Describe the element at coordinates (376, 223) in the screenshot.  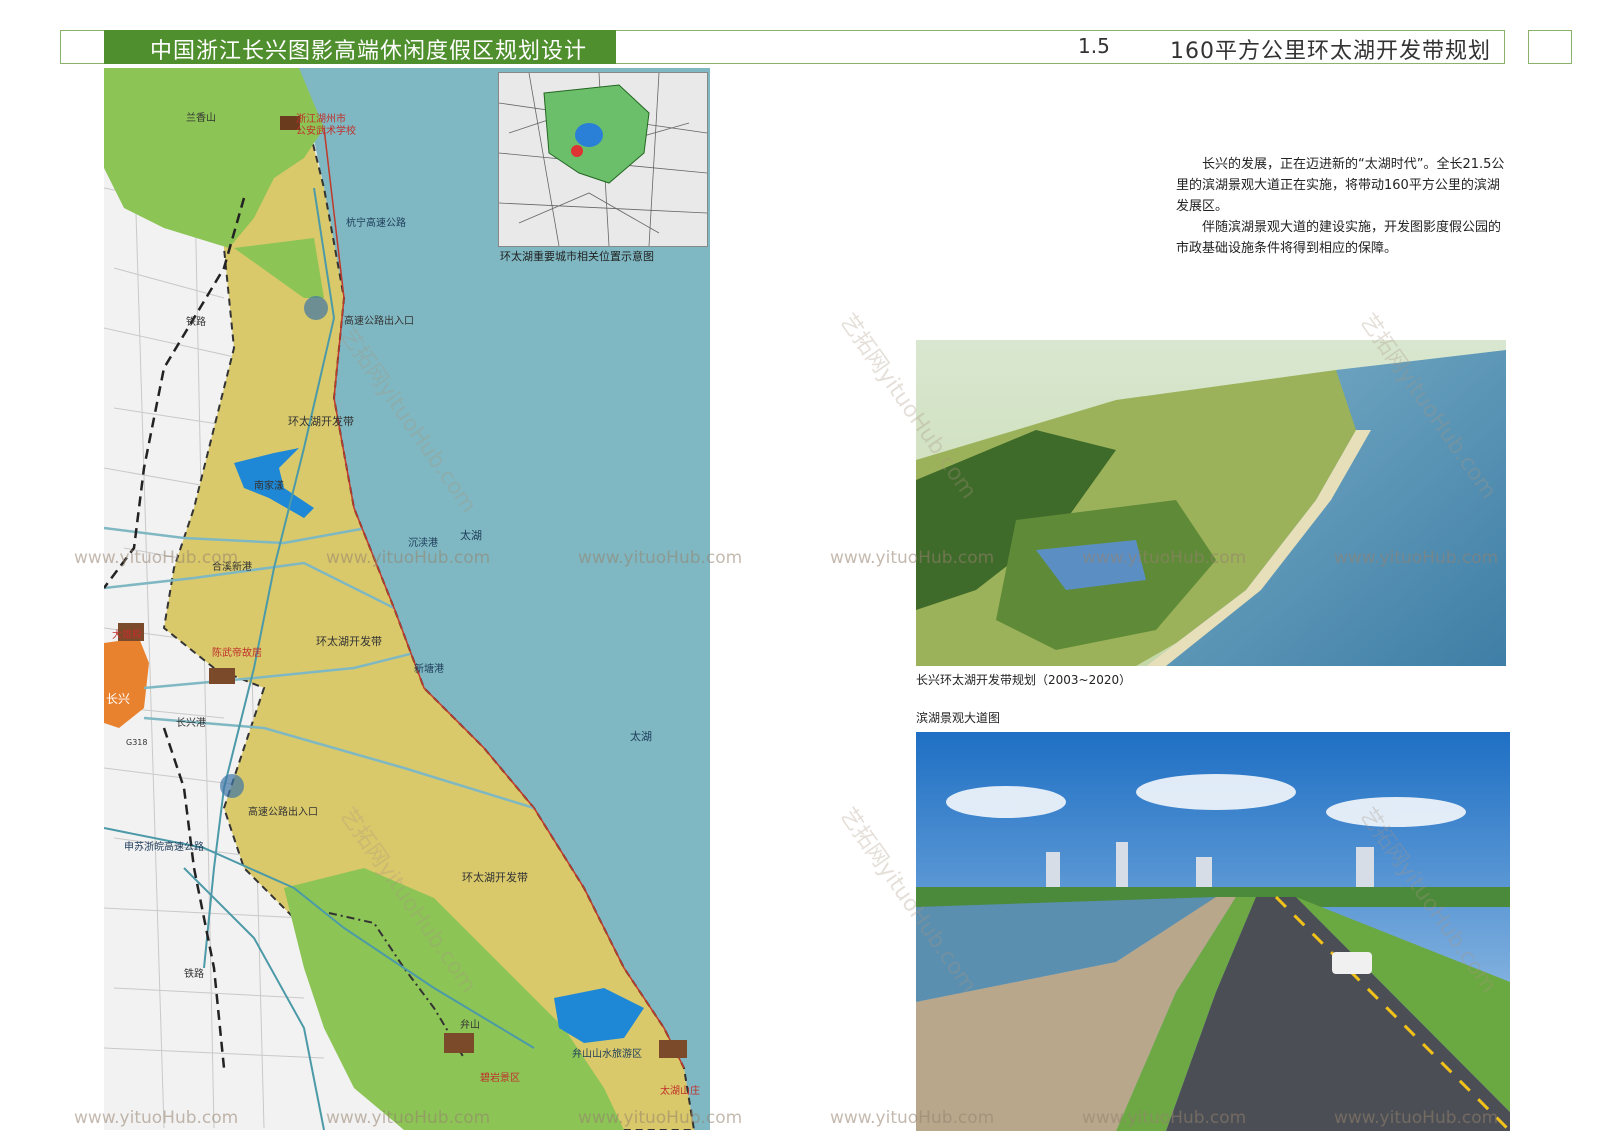
I see `label-expressway: 杭宁高速公路` at that location.